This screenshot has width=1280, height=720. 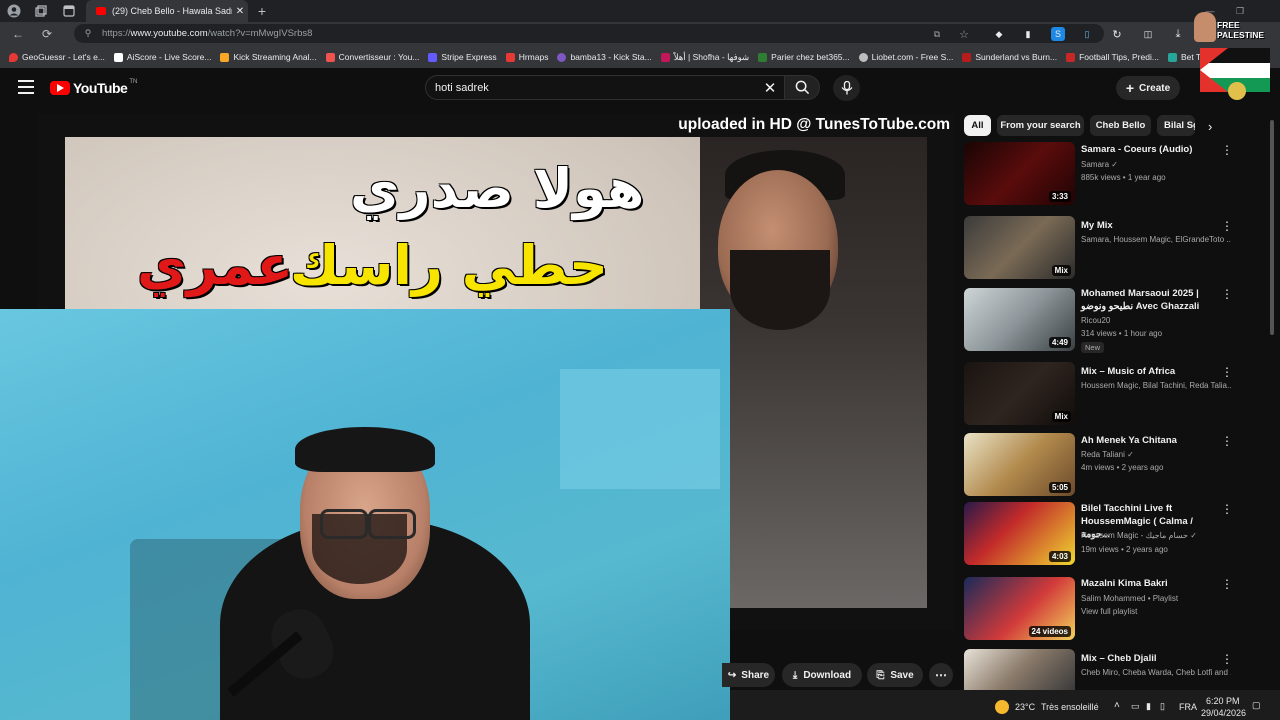 What do you see at coordinates (937, 34) in the screenshot?
I see `install-app-icon: ⧉` at bounding box center [937, 34].